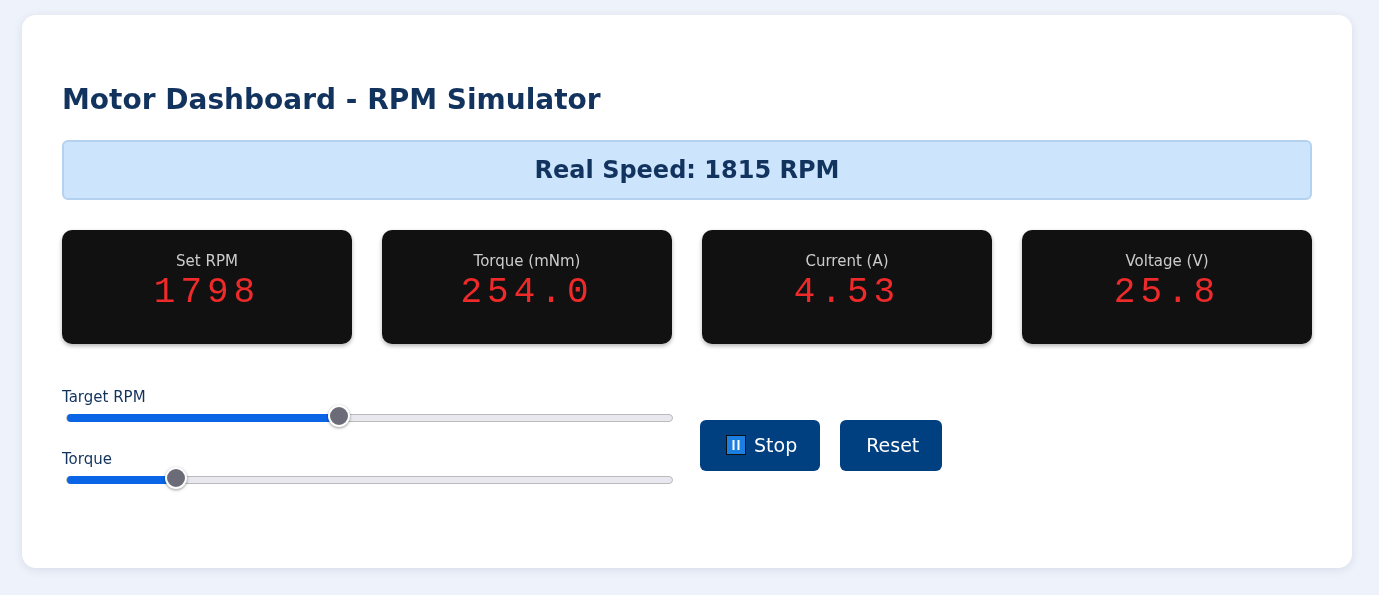 Image resolution: width=1379 pixels, height=595 pixels. What do you see at coordinates (847, 292) in the screenshot?
I see `metric-value: 4.53` at bounding box center [847, 292].